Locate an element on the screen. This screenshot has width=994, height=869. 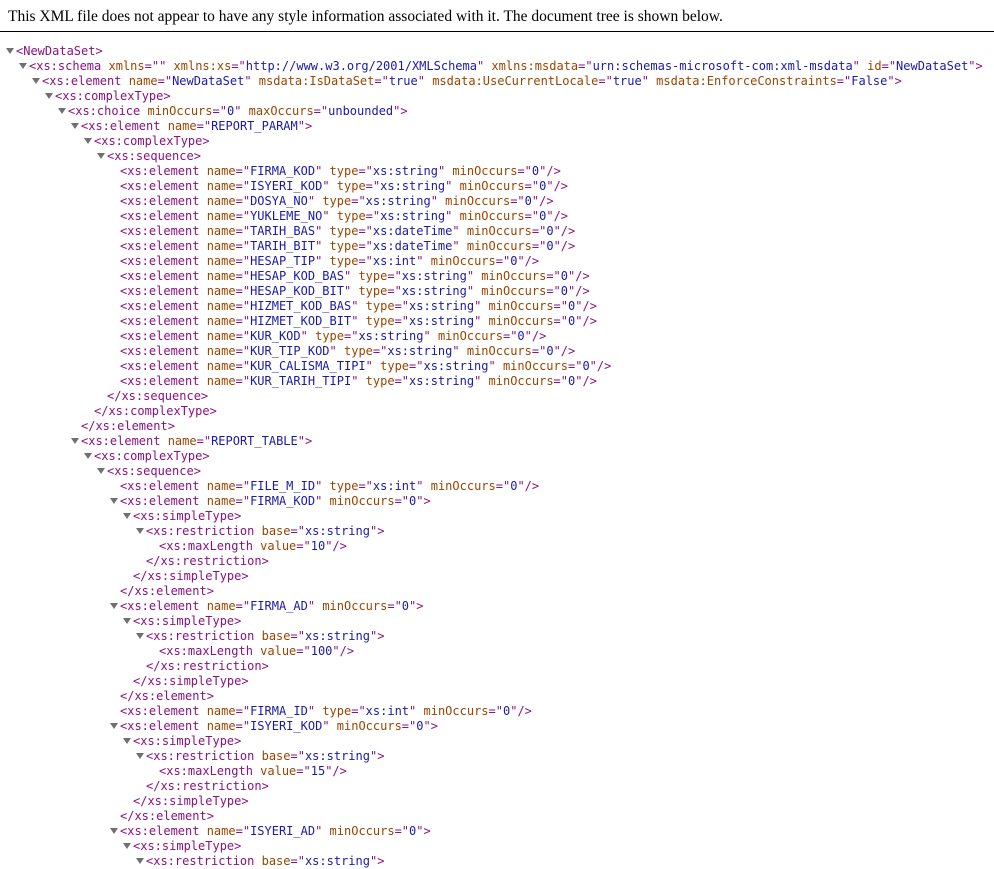
attribute-value: ISYERI_KOD is located at coordinates (286, 186).